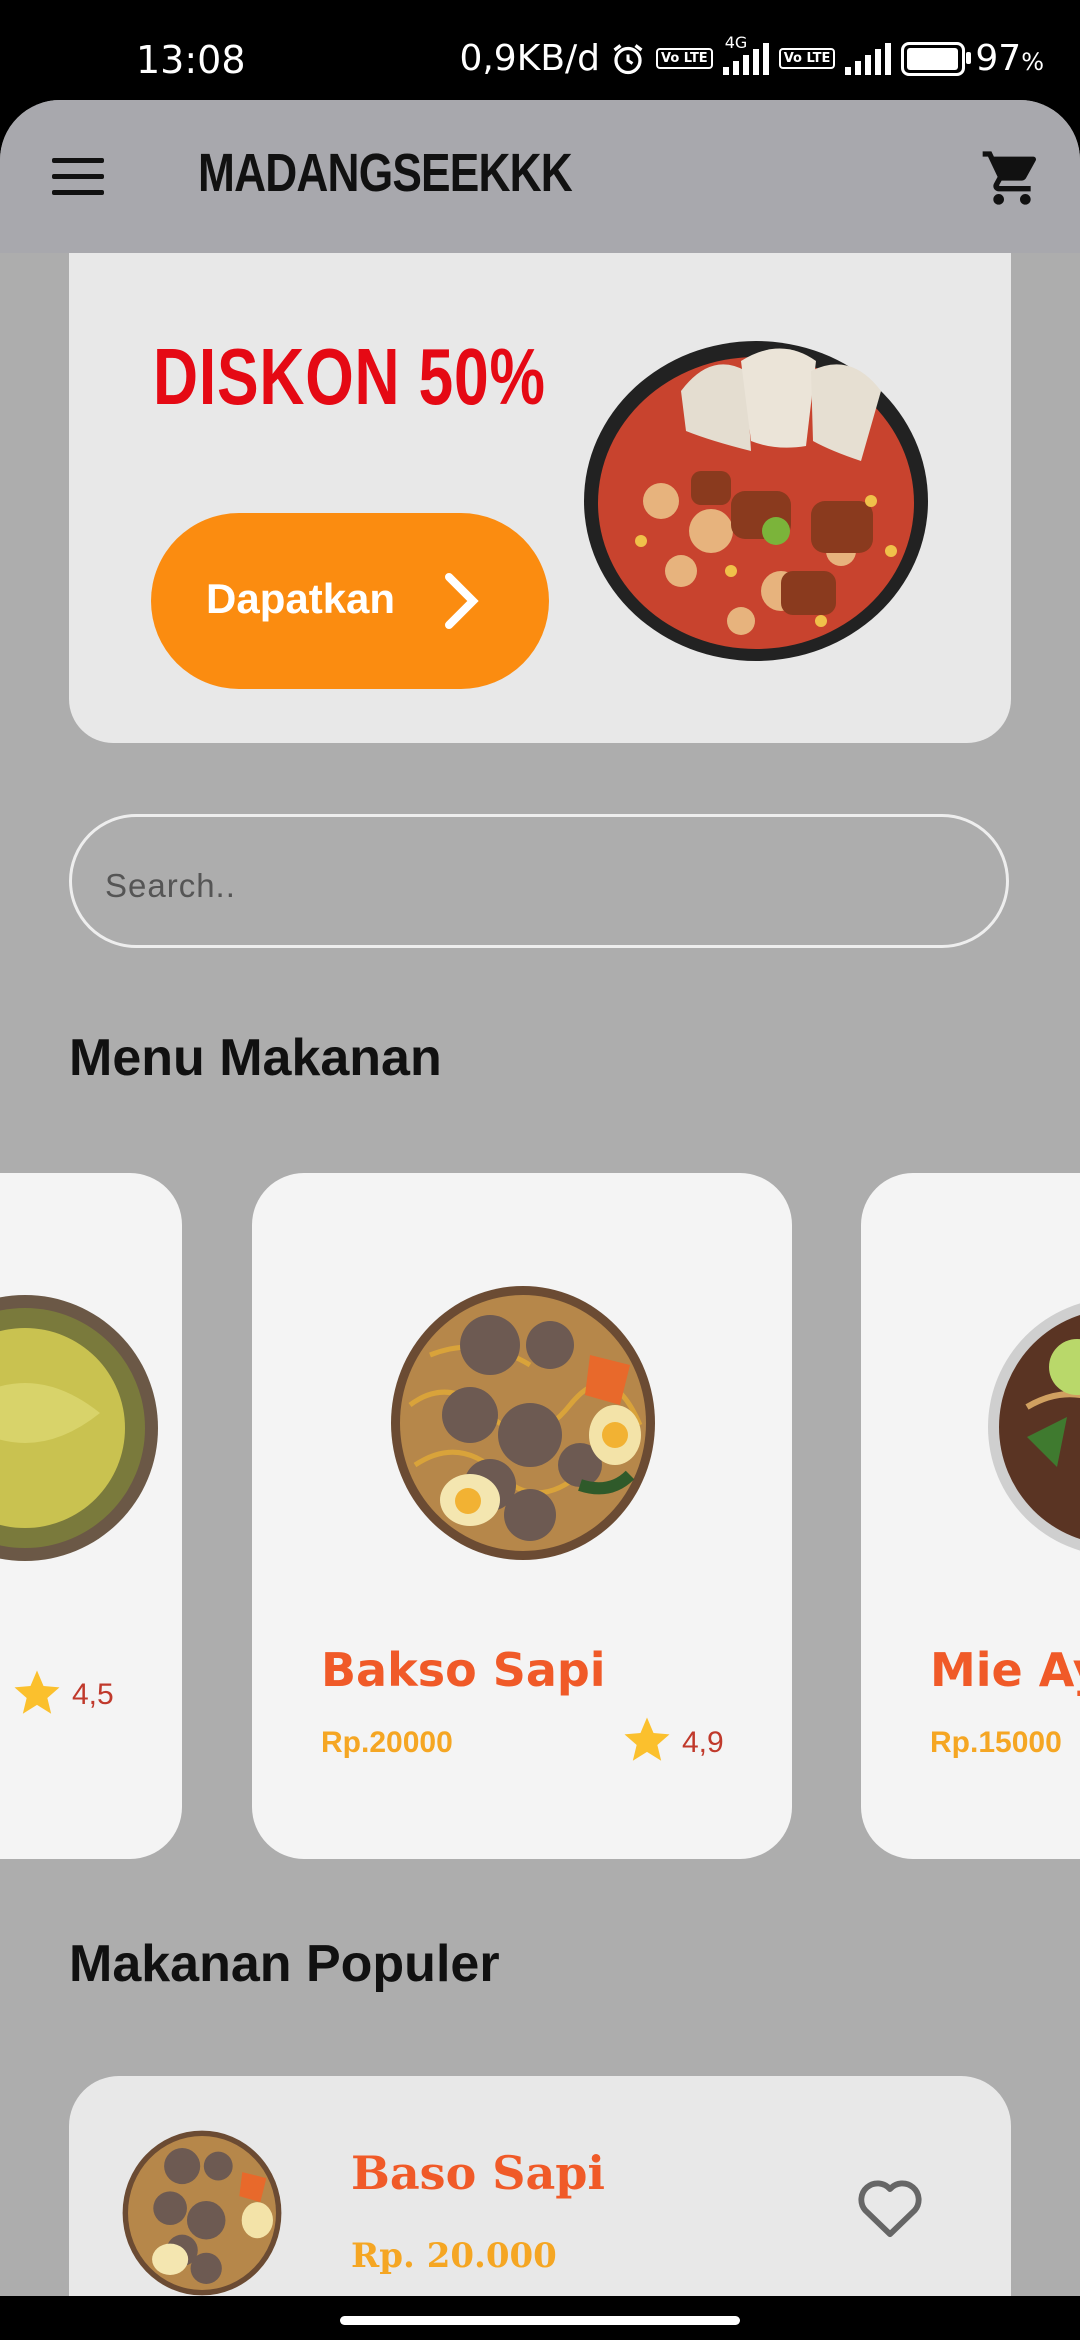 This screenshot has height=2340, width=1080. I want to click on hamburger-menu-icon, so click(78, 177).